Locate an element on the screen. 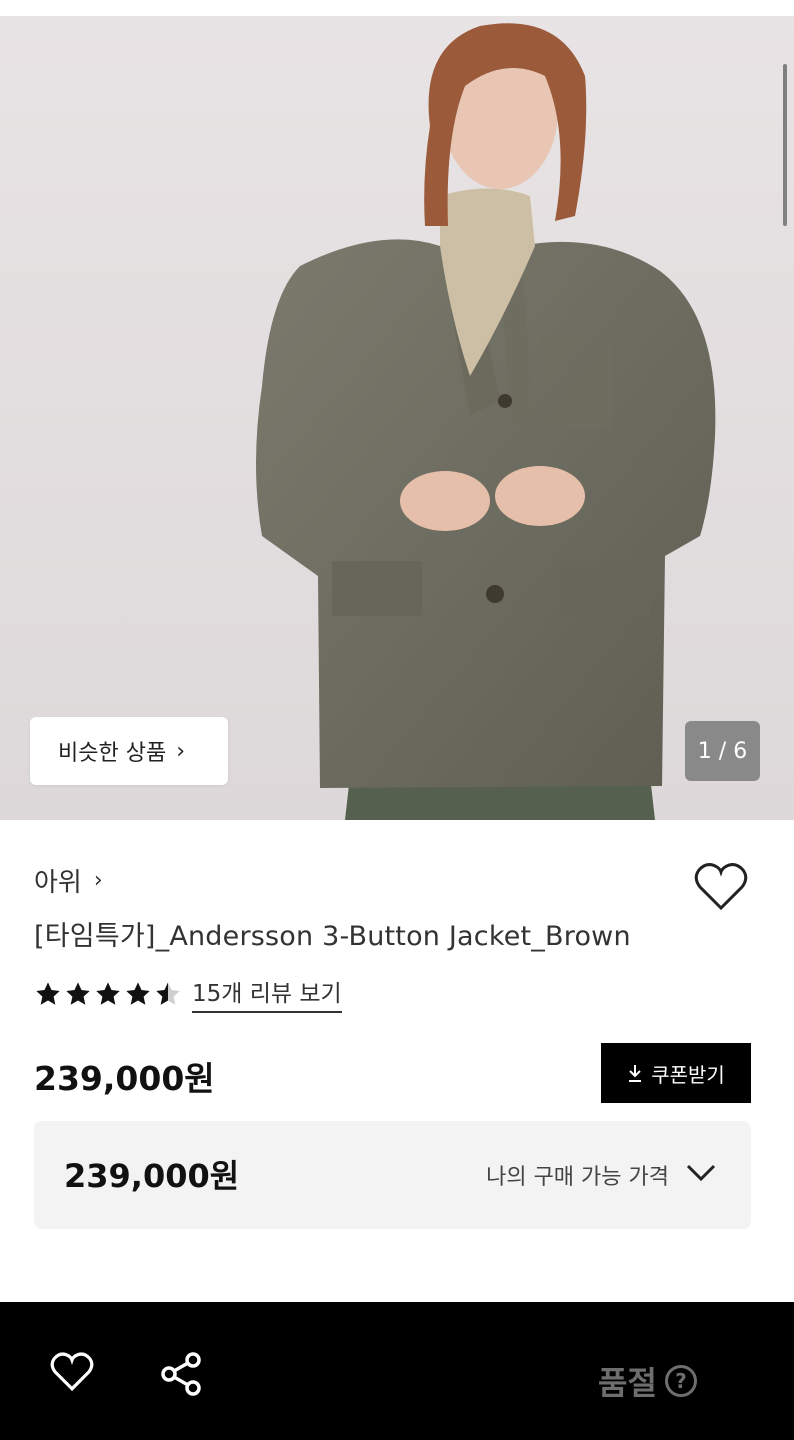 The height and width of the screenshot is (1440, 794). top-strip is located at coordinates (397, 8).